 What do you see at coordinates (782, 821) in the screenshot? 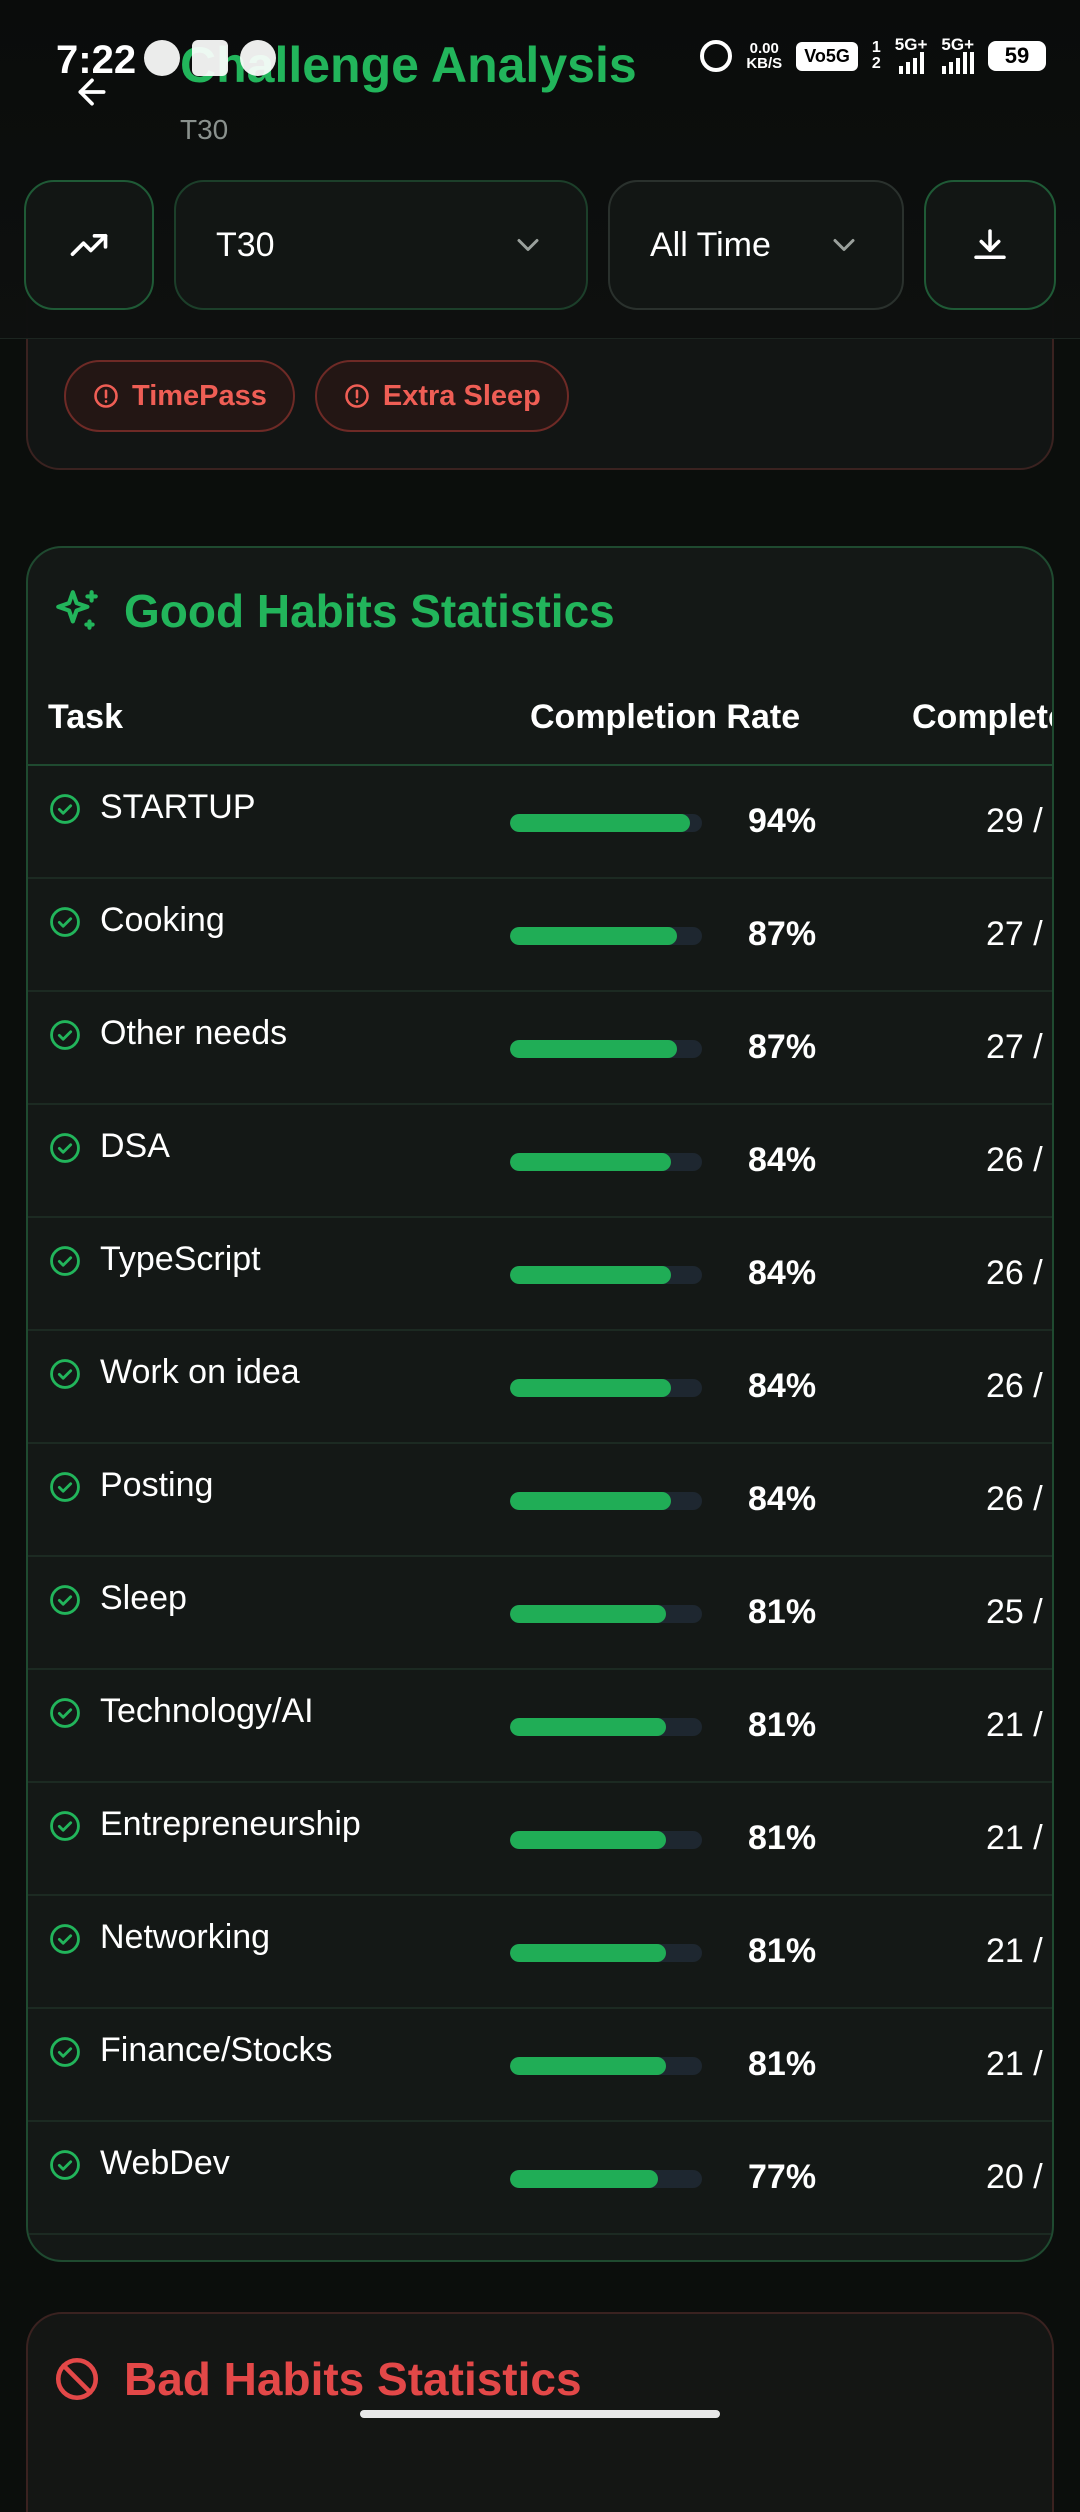
I see `completion-rate: 94%` at bounding box center [782, 821].